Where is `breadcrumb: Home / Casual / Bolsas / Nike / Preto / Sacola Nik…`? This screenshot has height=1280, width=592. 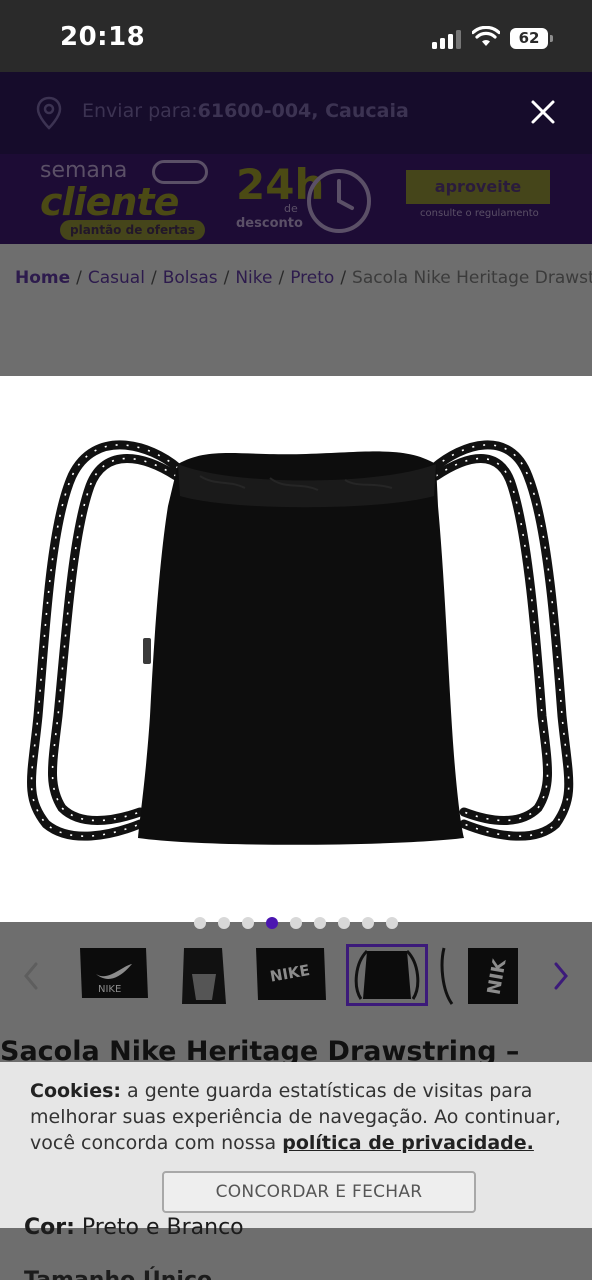 breadcrumb: Home / Casual / Bolsas / Nike / Preto / Sacola Nik… is located at coordinates (296, 299).